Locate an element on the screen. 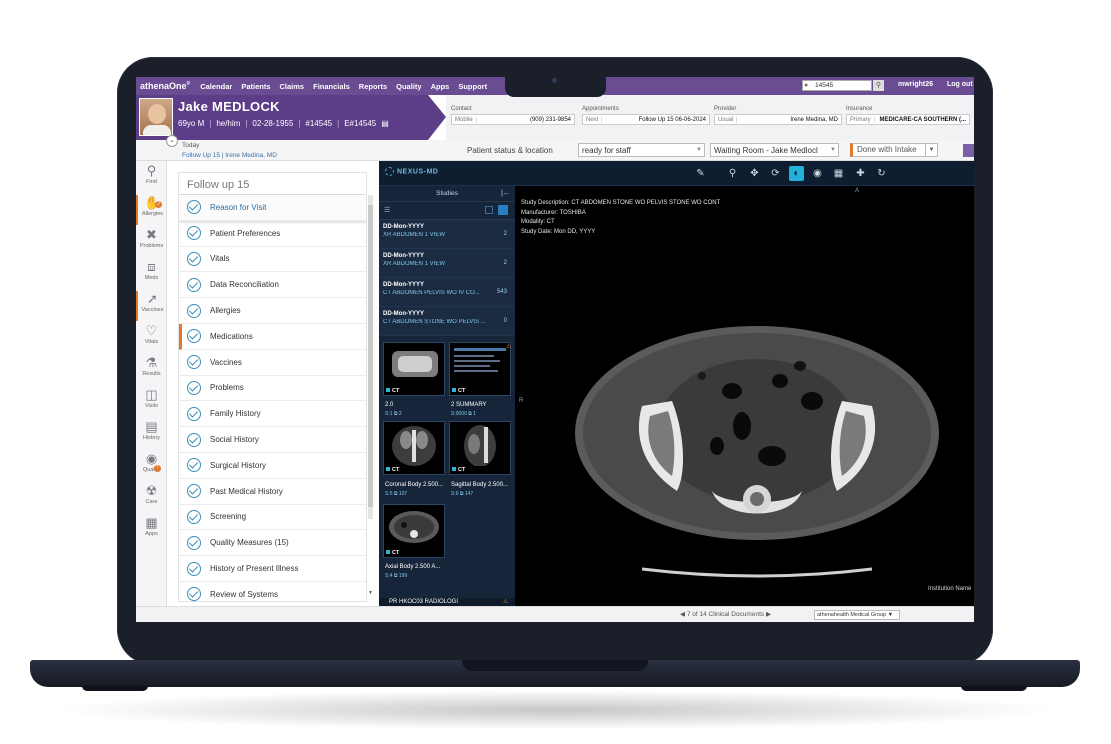 This screenshot has height=744, width=1111. location-select: Waiting Room - Jake Medlocl ▼ is located at coordinates (774, 150).